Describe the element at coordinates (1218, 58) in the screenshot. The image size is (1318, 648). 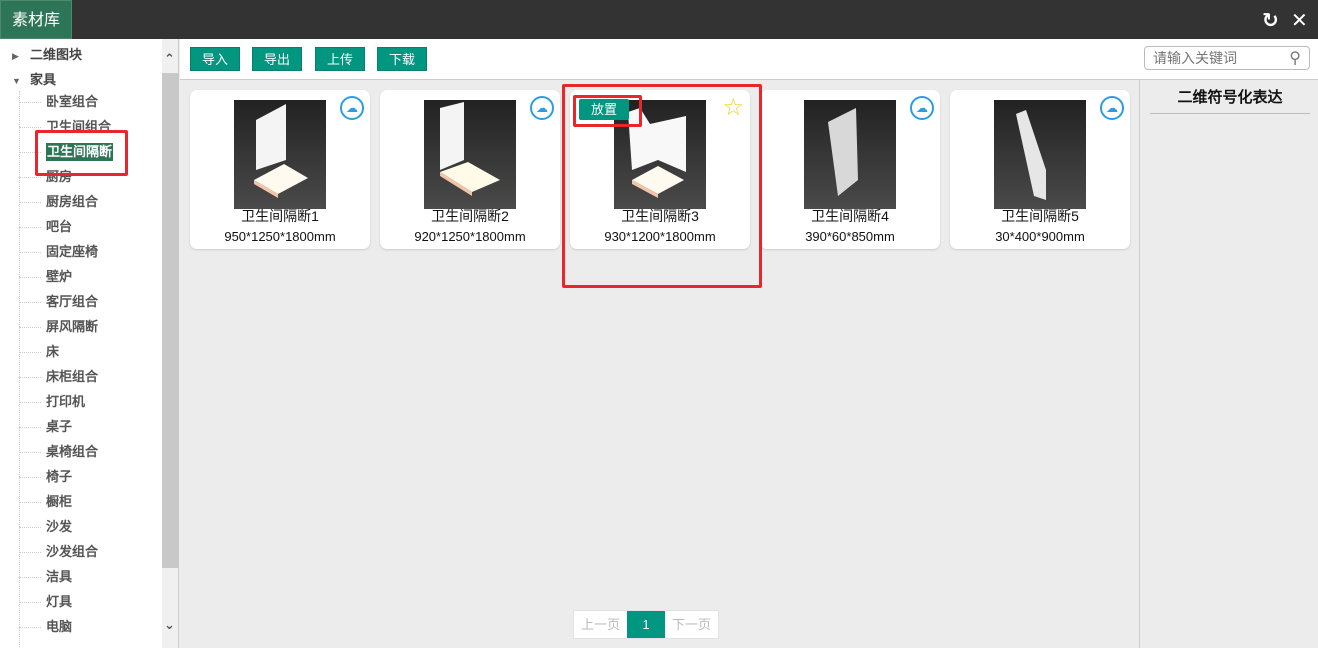
I see `search-input` at that location.